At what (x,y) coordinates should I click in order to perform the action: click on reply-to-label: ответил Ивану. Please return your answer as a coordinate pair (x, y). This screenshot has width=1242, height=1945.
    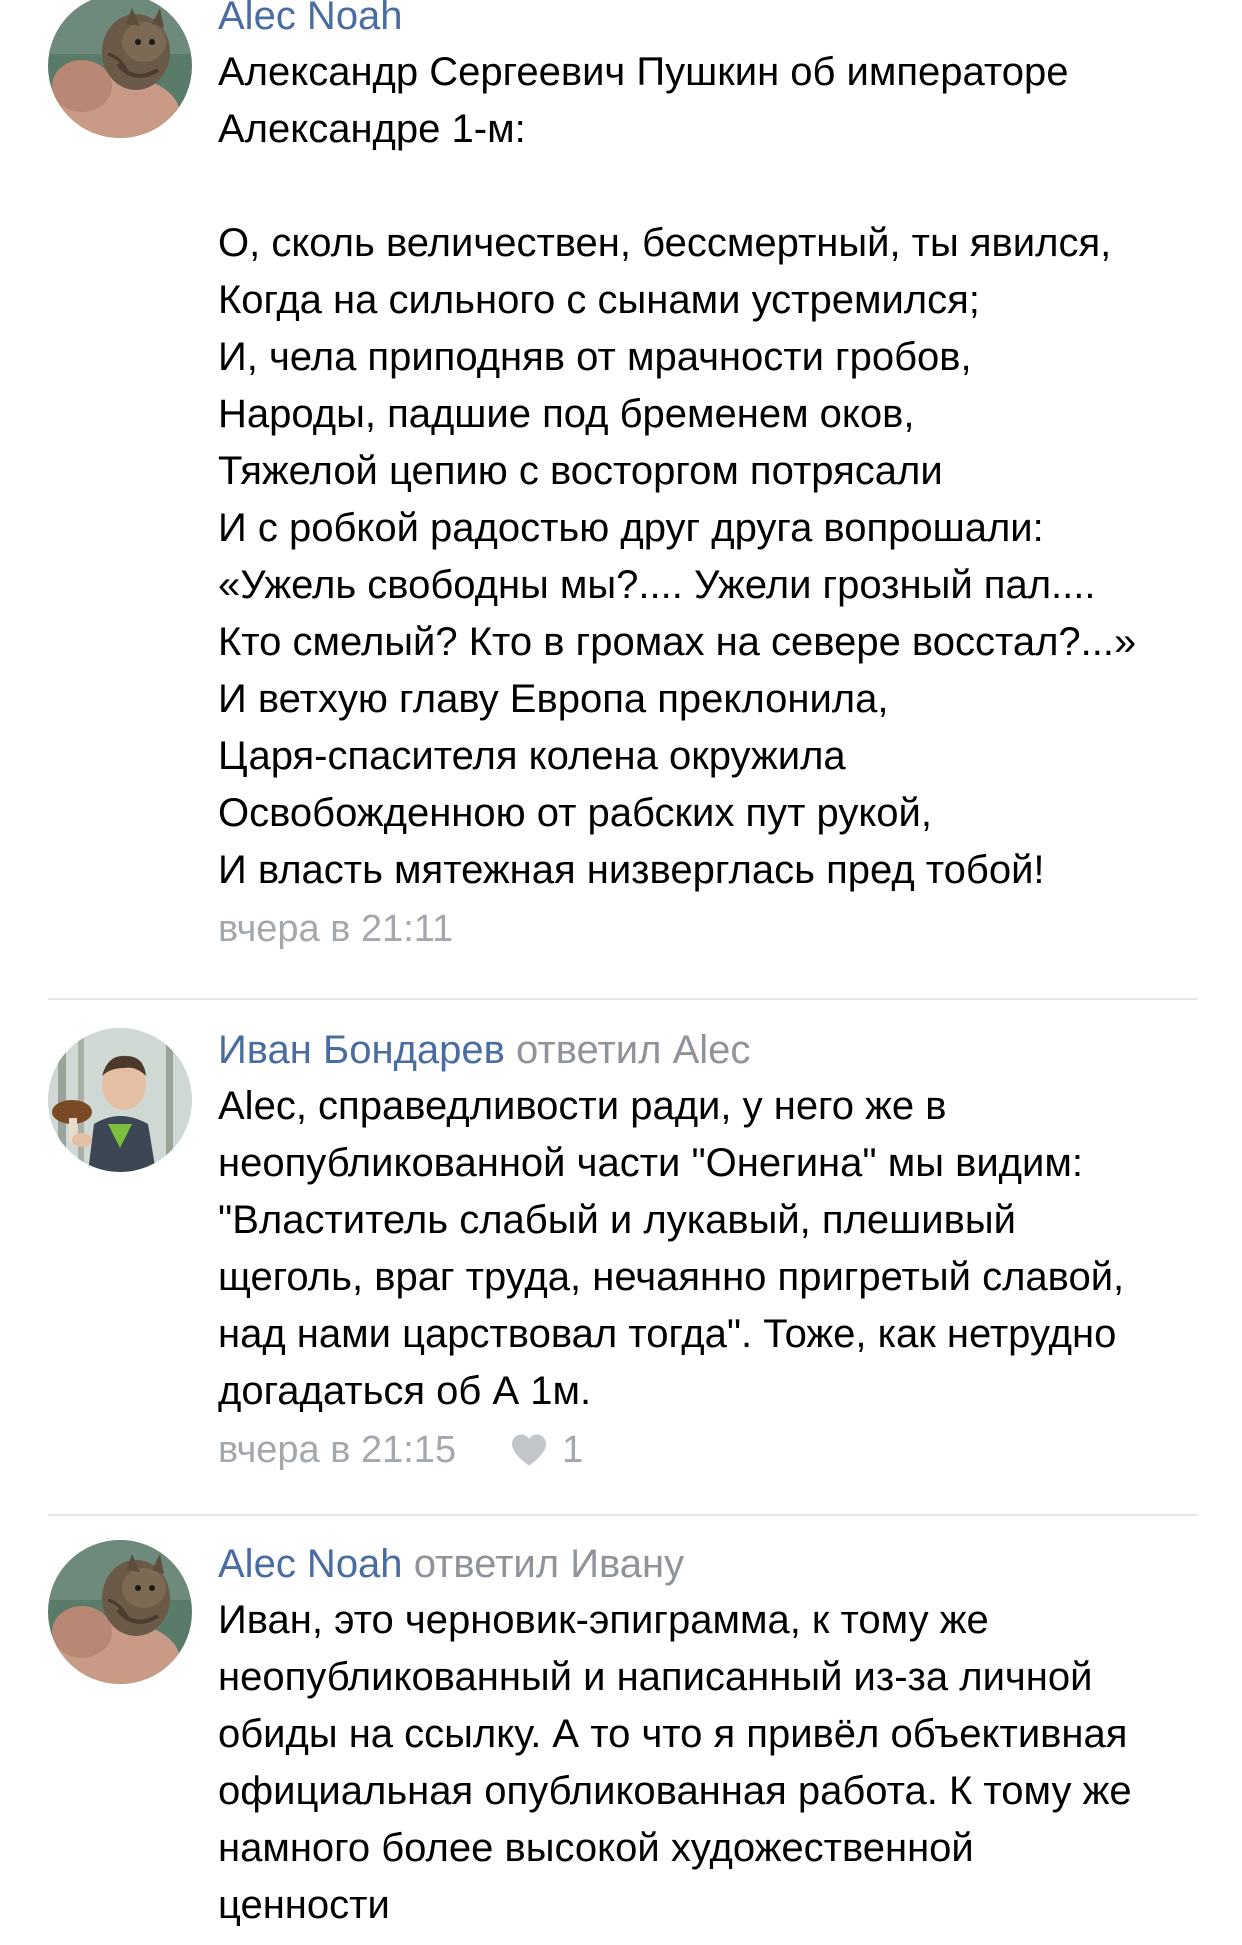
    Looking at the image, I should click on (549, 1564).